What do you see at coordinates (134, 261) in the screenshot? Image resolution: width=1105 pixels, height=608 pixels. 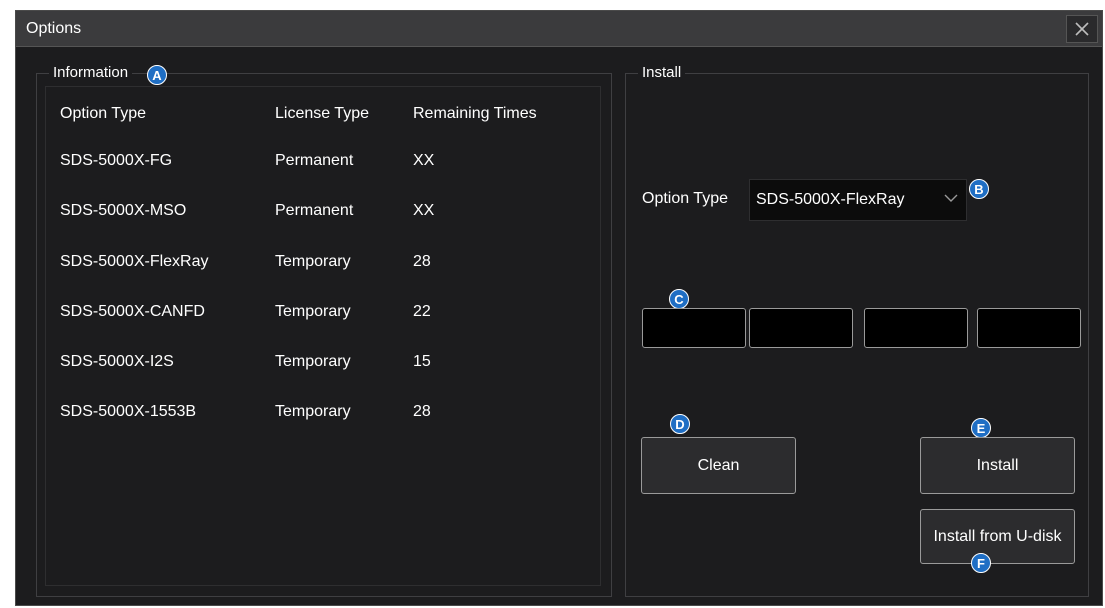 I see `table-cell-option: SDS-5000X-FlexRay` at bounding box center [134, 261].